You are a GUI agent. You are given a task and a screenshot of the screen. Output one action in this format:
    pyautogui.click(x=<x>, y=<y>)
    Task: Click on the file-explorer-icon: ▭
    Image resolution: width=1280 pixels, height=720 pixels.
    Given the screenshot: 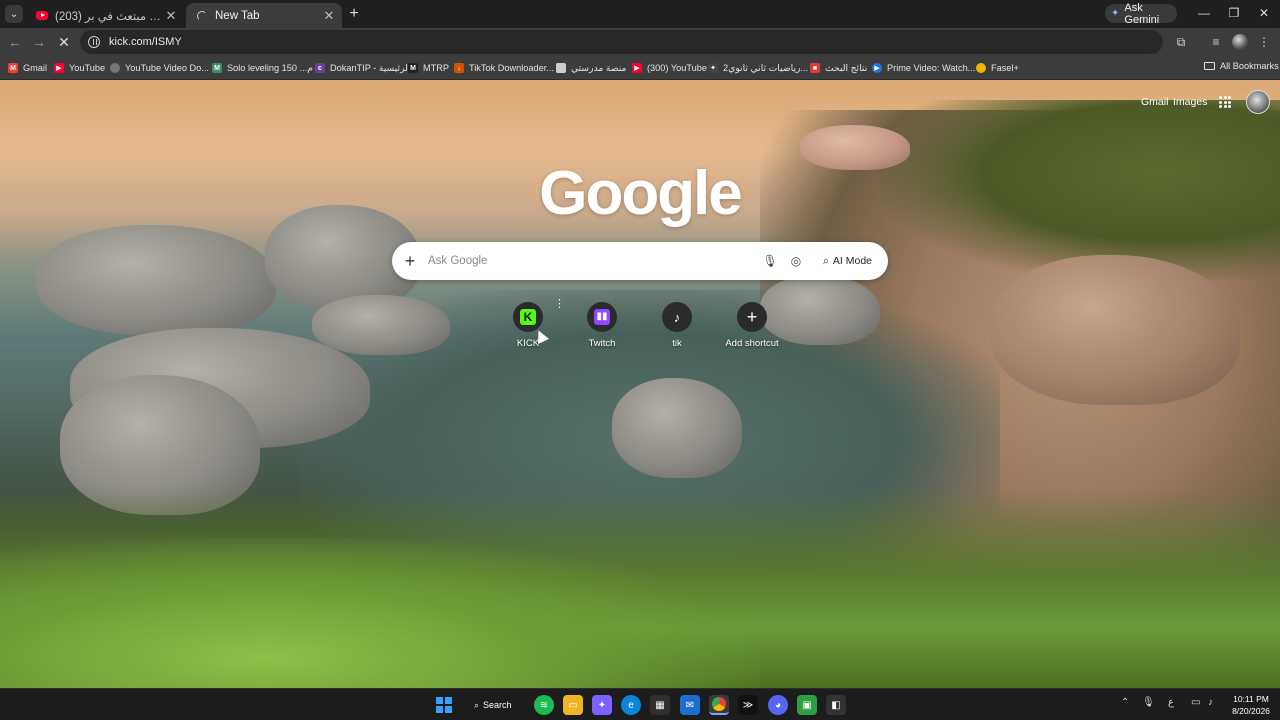 What is the action you would take?
    pyautogui.click(x=573, y=705)
    